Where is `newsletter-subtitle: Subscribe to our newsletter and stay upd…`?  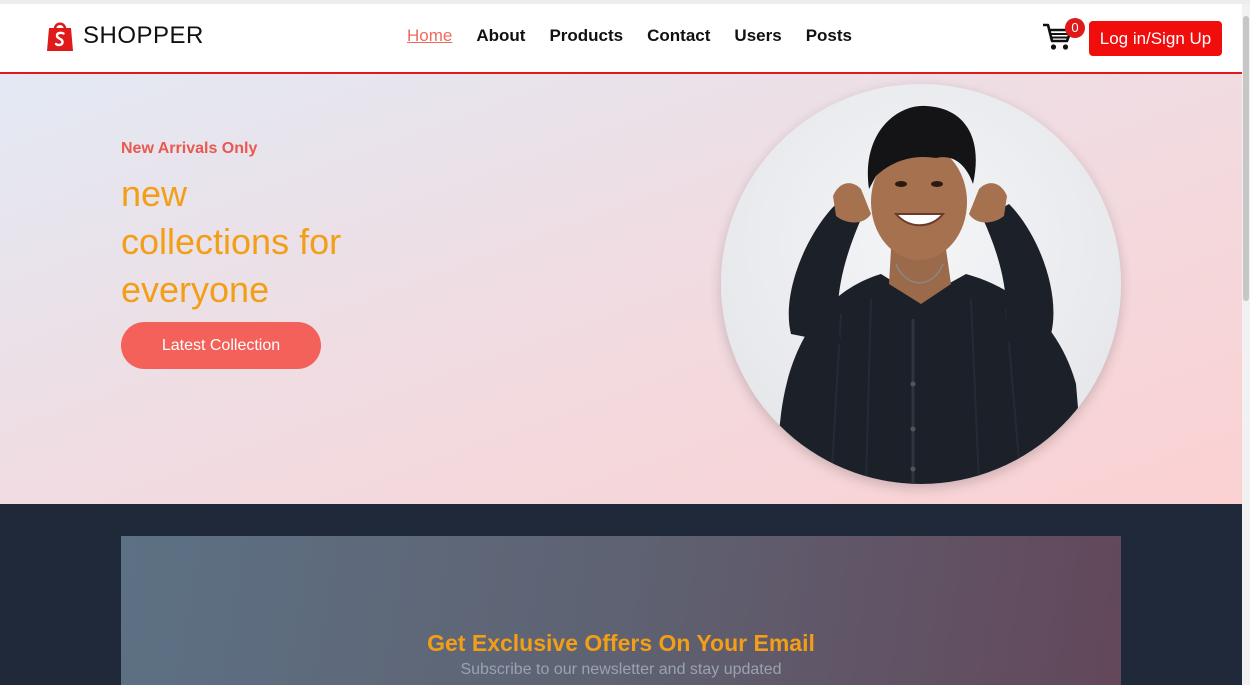
newsletter-subtitle: Subscribe to our newsletter and stay upd… is located at coordinates (621, 669).